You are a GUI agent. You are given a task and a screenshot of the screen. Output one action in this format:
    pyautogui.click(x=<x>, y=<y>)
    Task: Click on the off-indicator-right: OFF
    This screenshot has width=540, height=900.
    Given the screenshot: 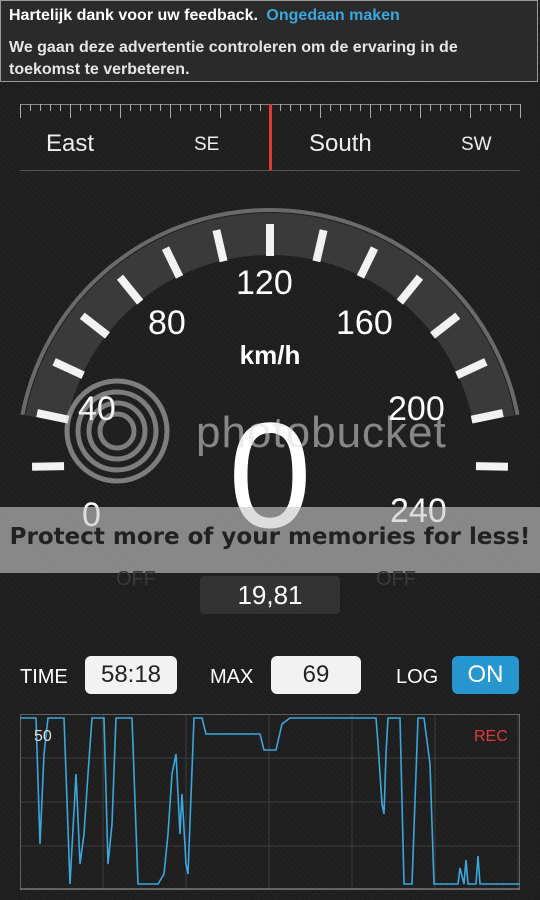 What is the action you would take?
    pyautogui.click(x=396, y=579)
    